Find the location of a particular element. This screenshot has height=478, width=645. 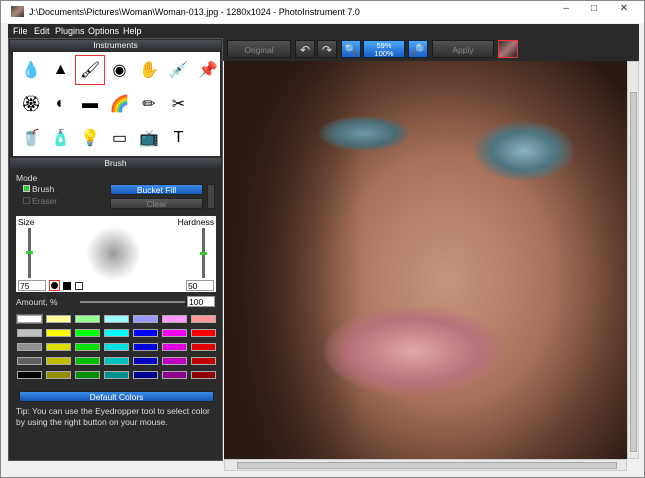

amount-slider is located at coordinates (132, 302).